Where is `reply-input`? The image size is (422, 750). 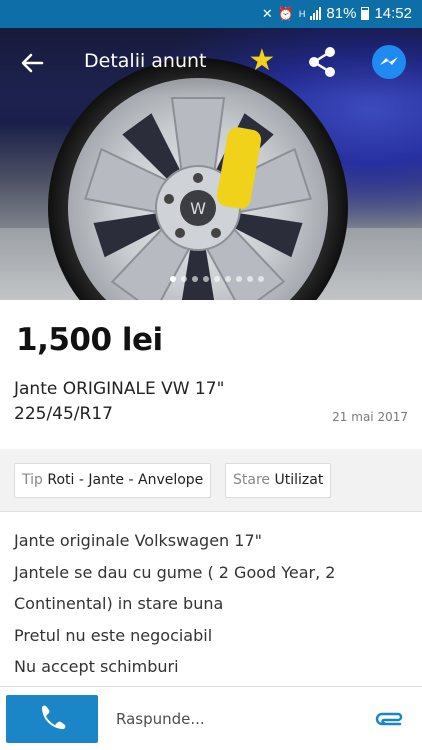
reply-input is located at coordinates (233, 719).